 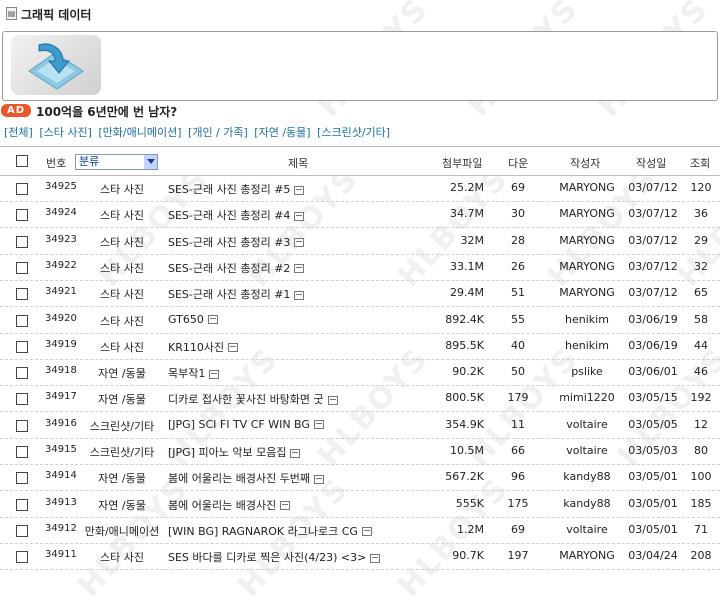 I want to click on row-attachment-size: 25.2M, so click(x=467, y=187).